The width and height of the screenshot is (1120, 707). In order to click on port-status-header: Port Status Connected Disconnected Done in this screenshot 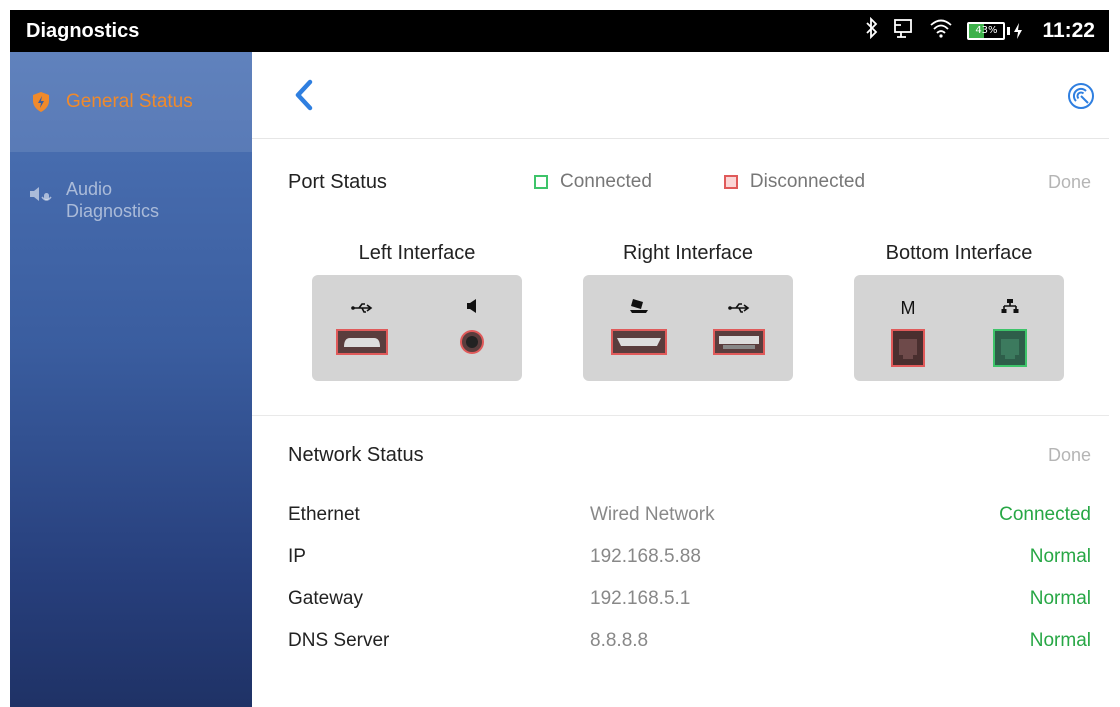, I will do `click(680, 182)`.